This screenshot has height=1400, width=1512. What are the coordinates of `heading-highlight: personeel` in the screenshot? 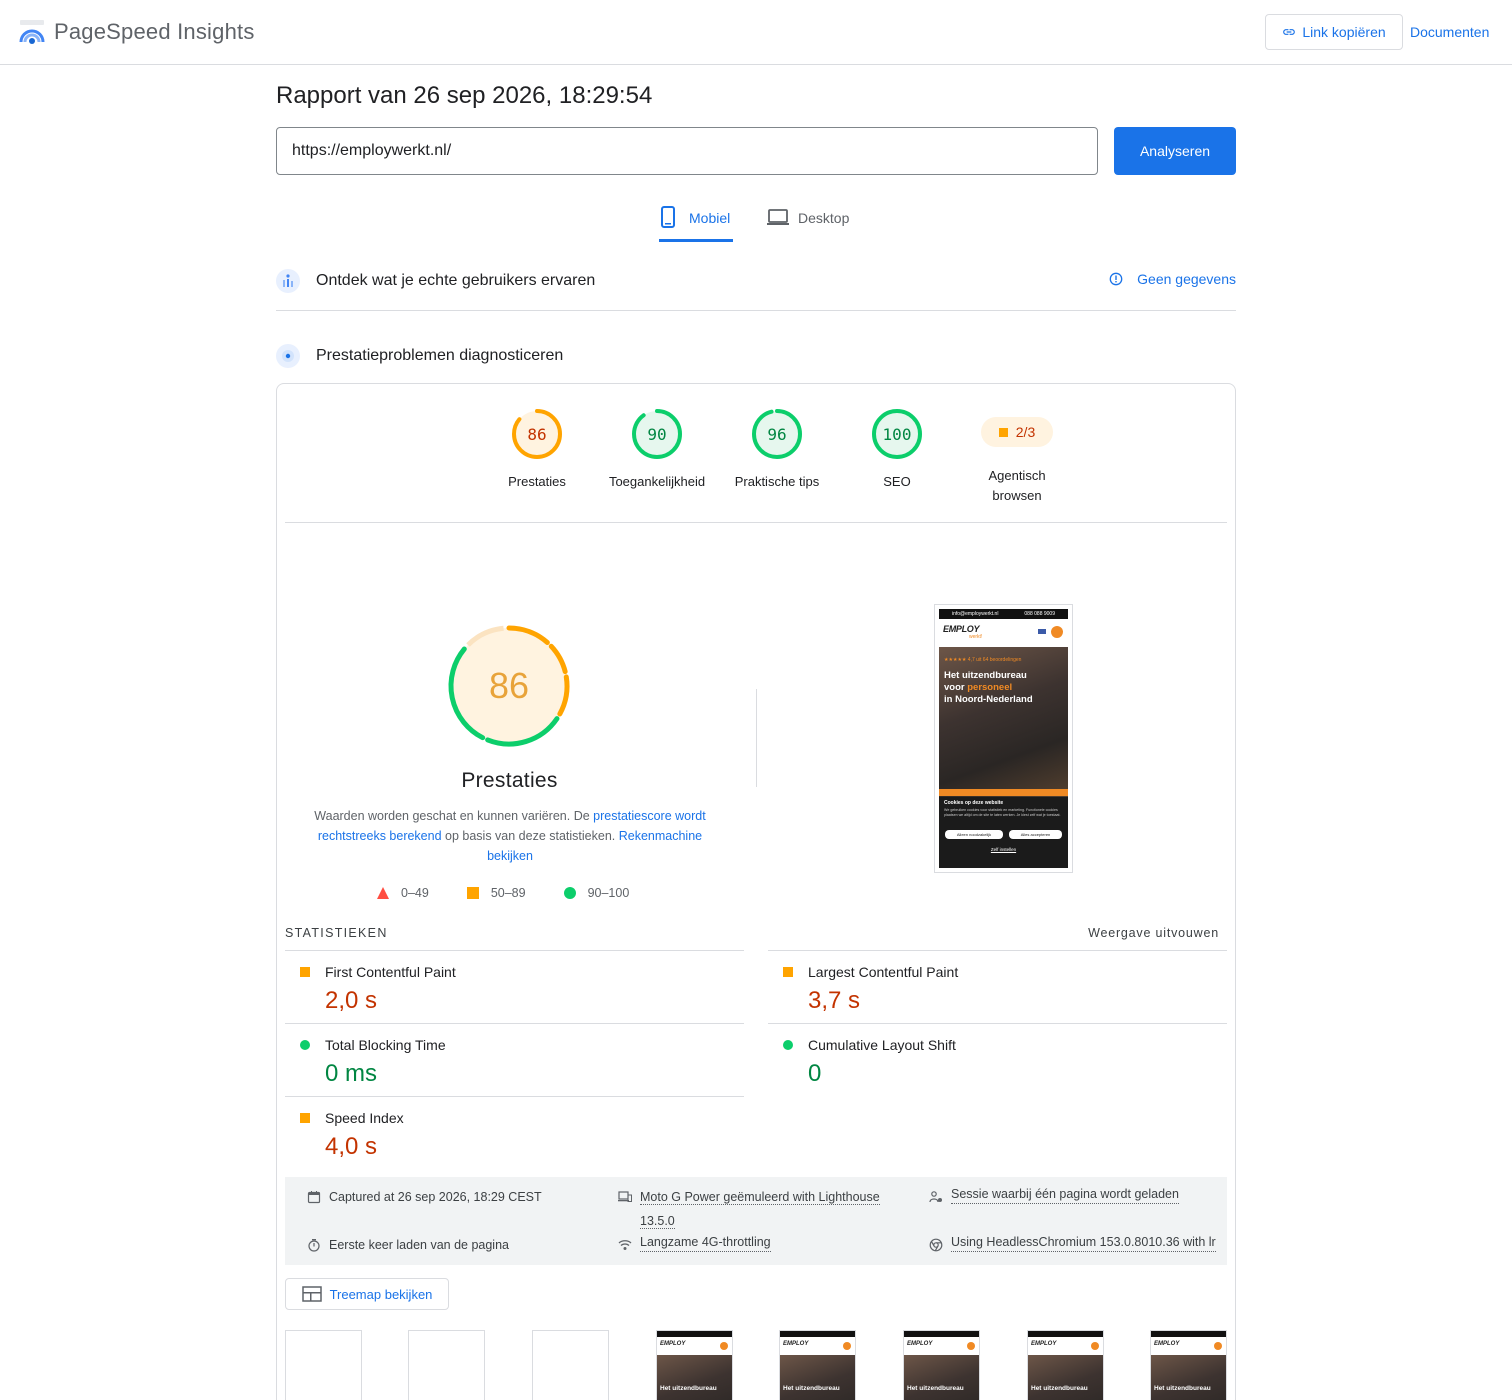 It's located at (990, 687).